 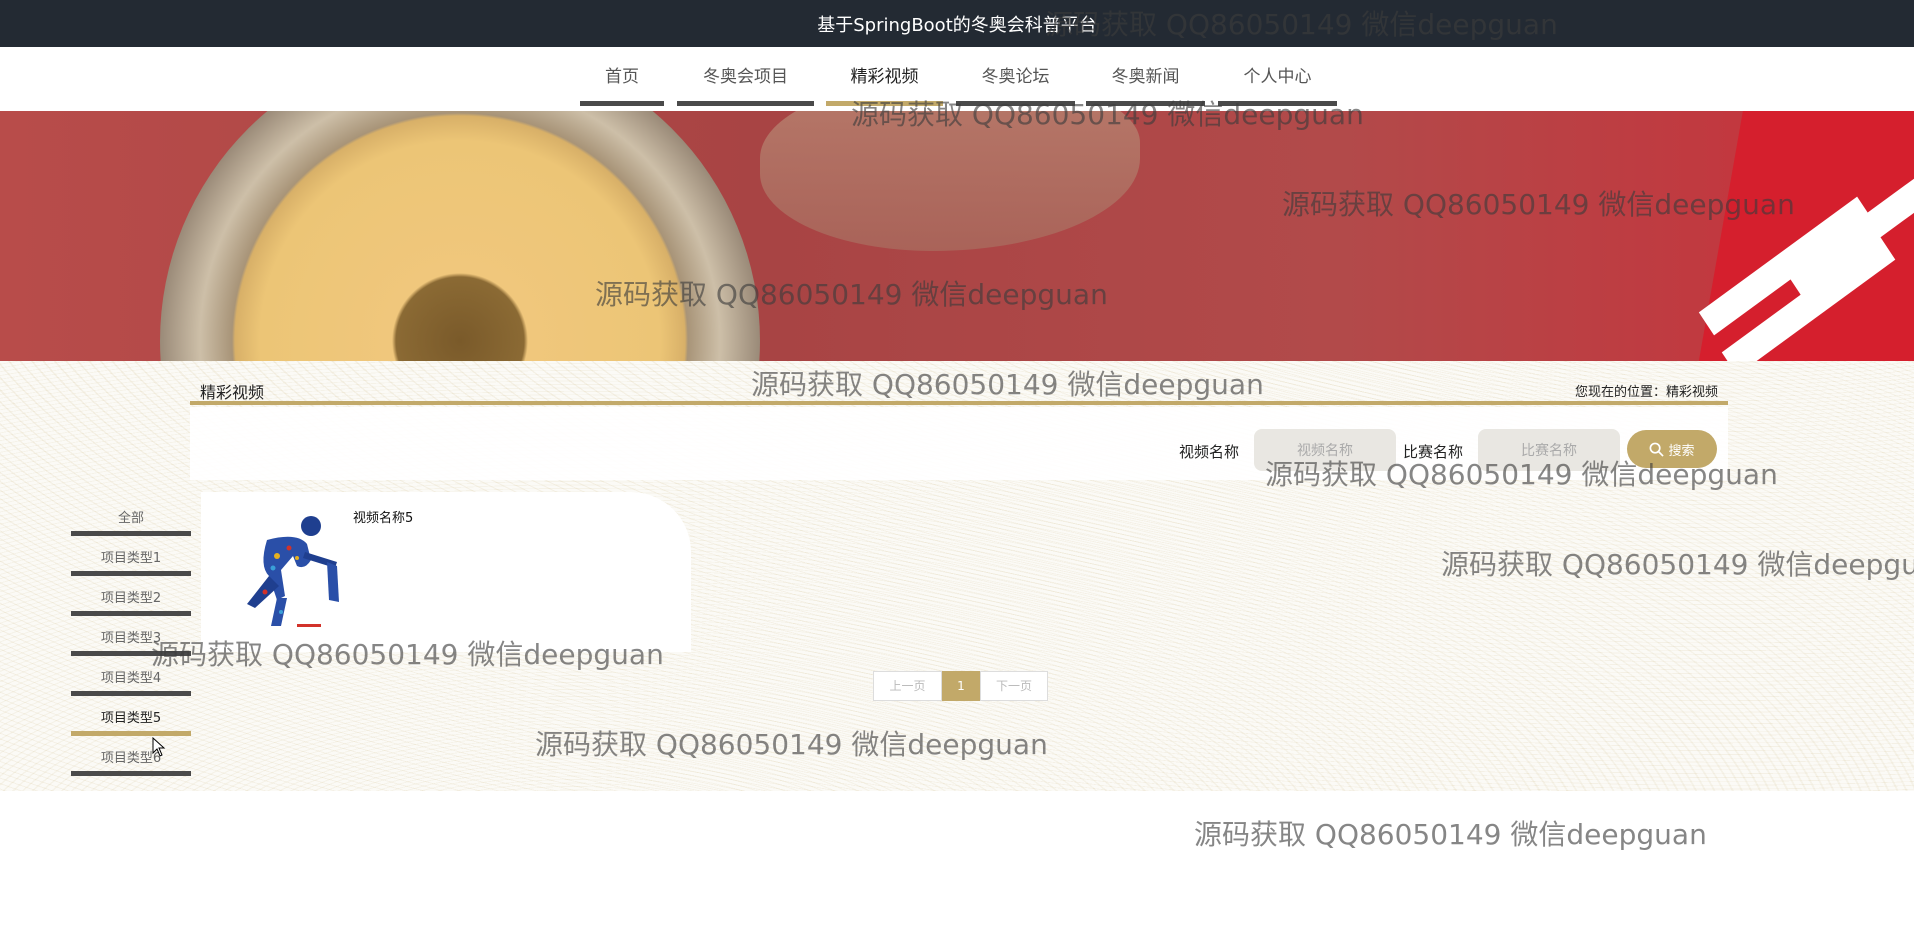 What do you see at coordinates (959, 403) in the screenshot?
I see `title-divider` at bounding box center [959, 403].